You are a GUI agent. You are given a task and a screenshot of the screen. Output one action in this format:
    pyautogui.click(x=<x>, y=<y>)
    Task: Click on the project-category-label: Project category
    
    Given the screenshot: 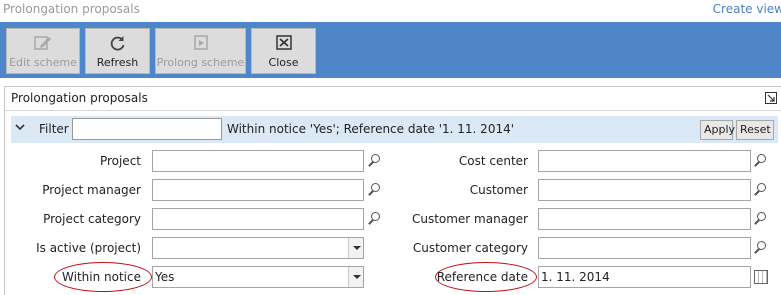 What is the action you would take?
    pyautogui.click(x=92, y=219)
    